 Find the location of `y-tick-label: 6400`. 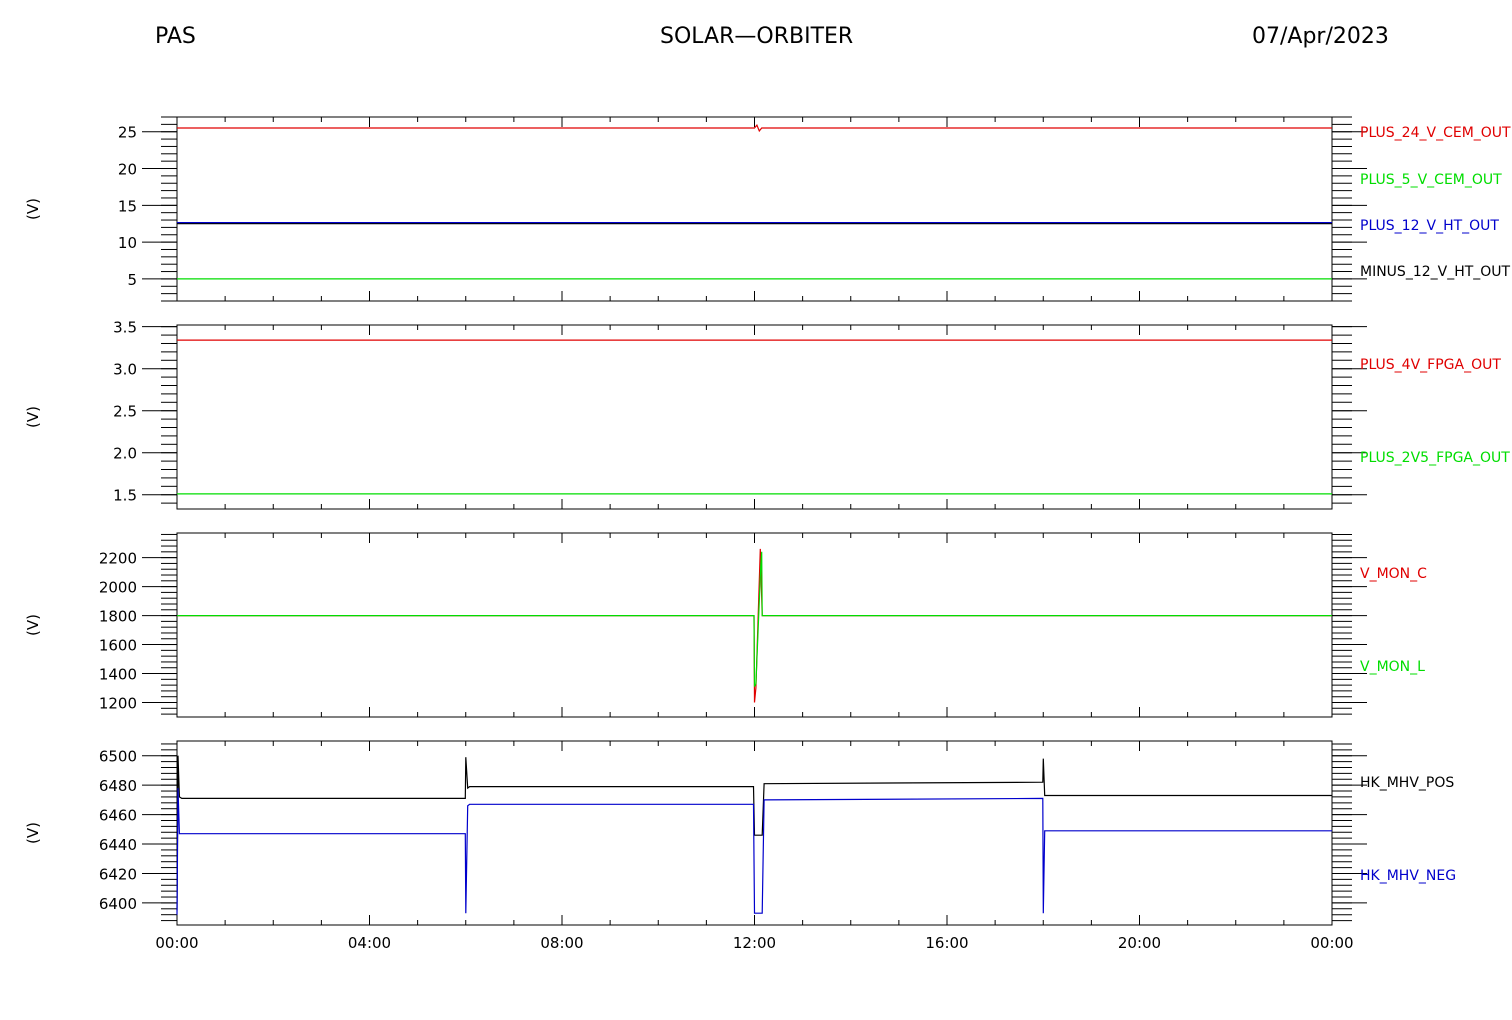

y-tick-label: 6400 is located at coordinates (118, 904).